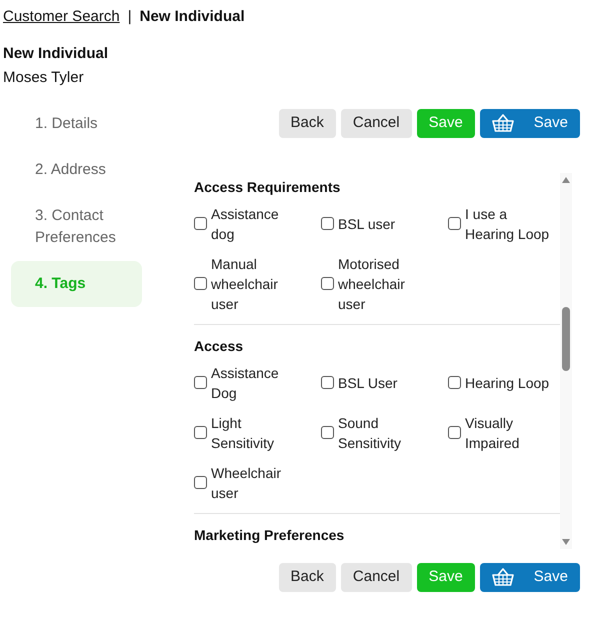 The height and width of the screenshot is (618, 591). What do you see at coordinates (76, 123) in the screenshot?
I see `step-tab: 1. Details` at bounding box center [76, 123].